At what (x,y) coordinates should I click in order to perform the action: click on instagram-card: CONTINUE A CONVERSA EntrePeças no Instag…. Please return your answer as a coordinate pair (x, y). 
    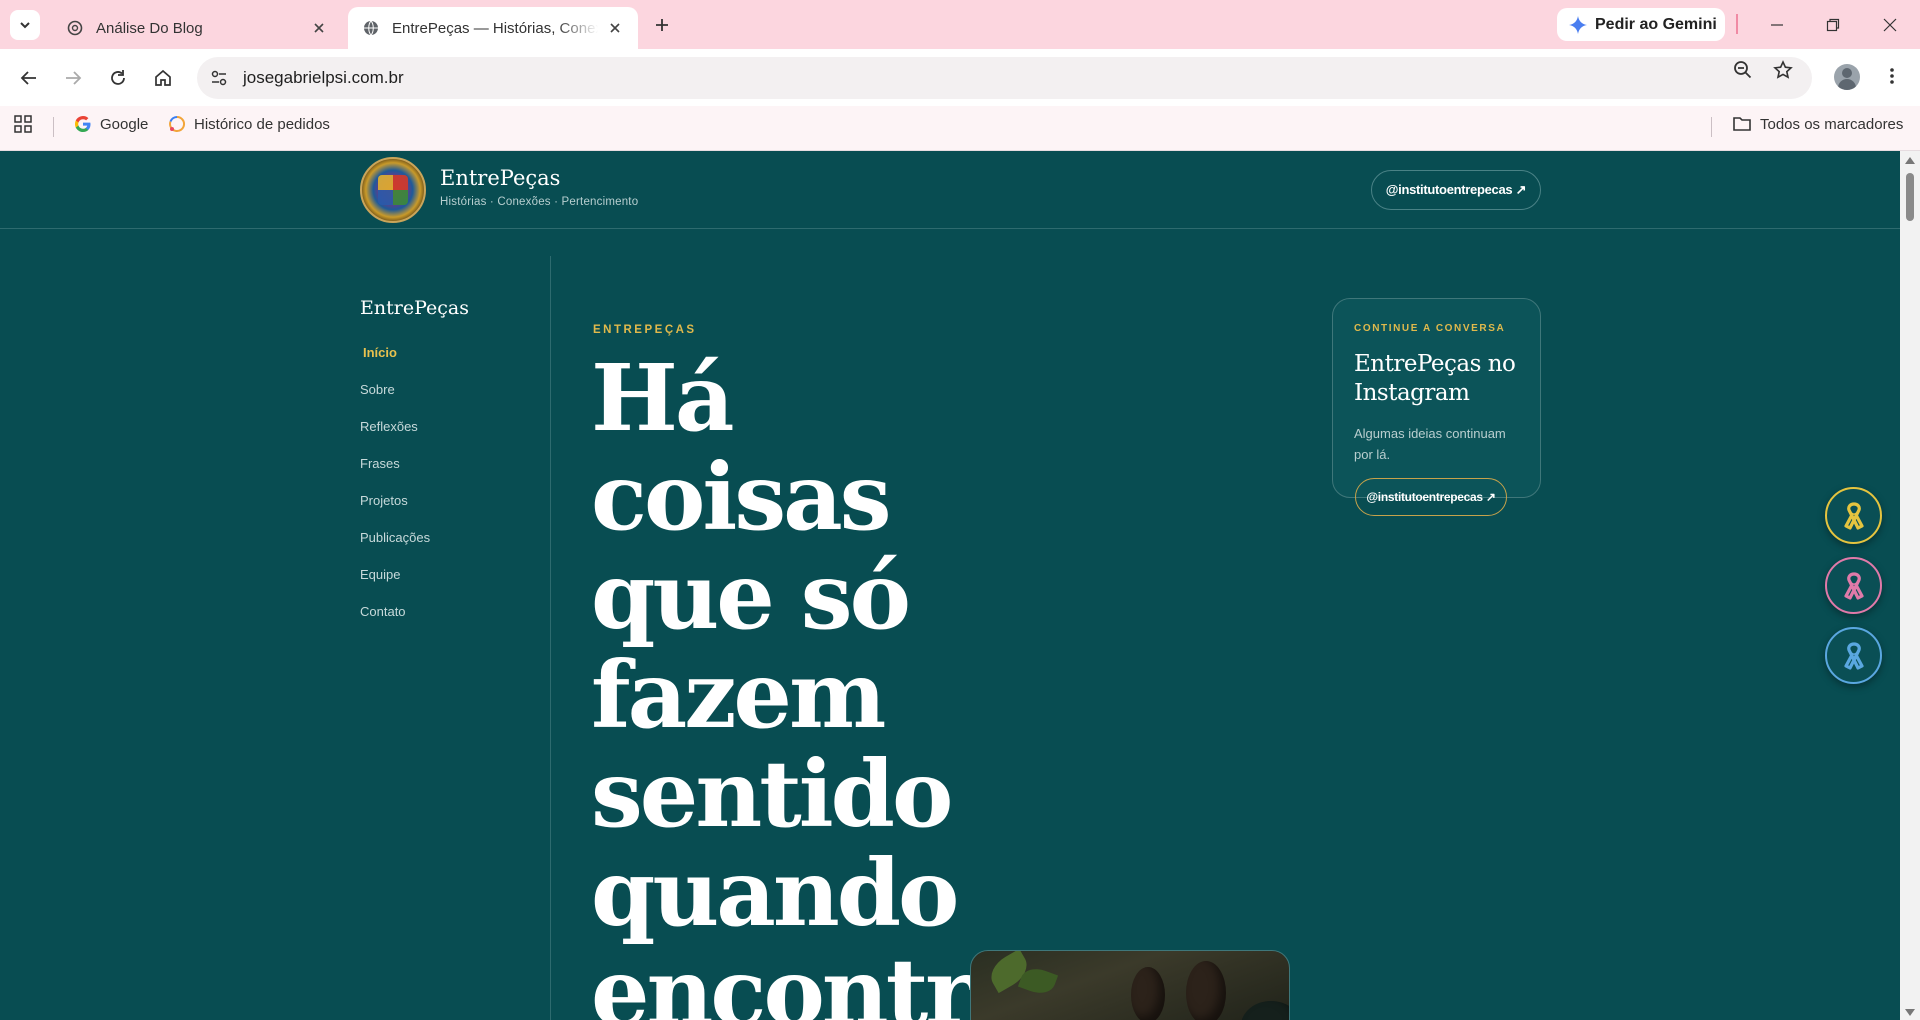
    Looking at the image, I should click on (1436, 407).